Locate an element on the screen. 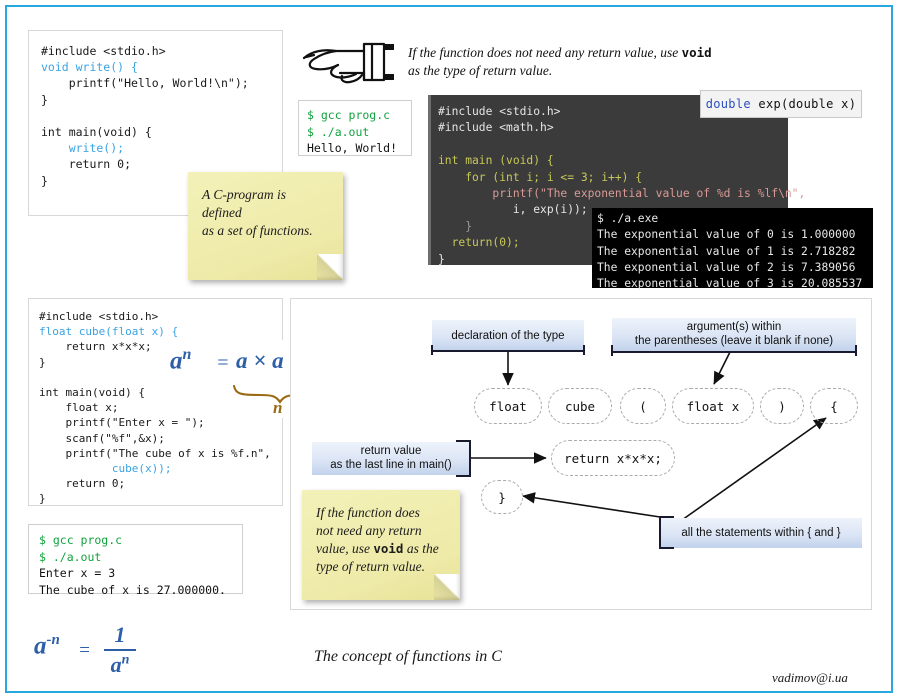 The image size is (900, 700). token-pill-float: float is located at coordinates (508, 406).